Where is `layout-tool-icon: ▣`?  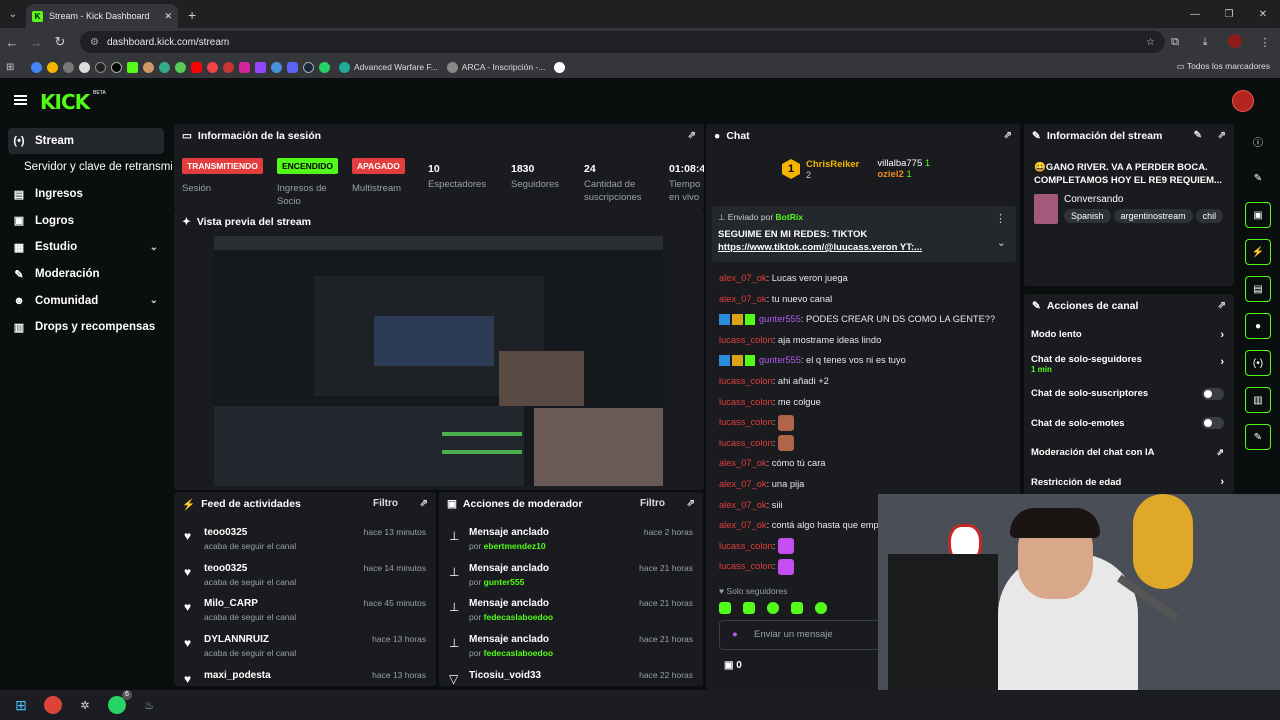
layout-tool-icon: ▣ is located at coordinates (1258, 215).